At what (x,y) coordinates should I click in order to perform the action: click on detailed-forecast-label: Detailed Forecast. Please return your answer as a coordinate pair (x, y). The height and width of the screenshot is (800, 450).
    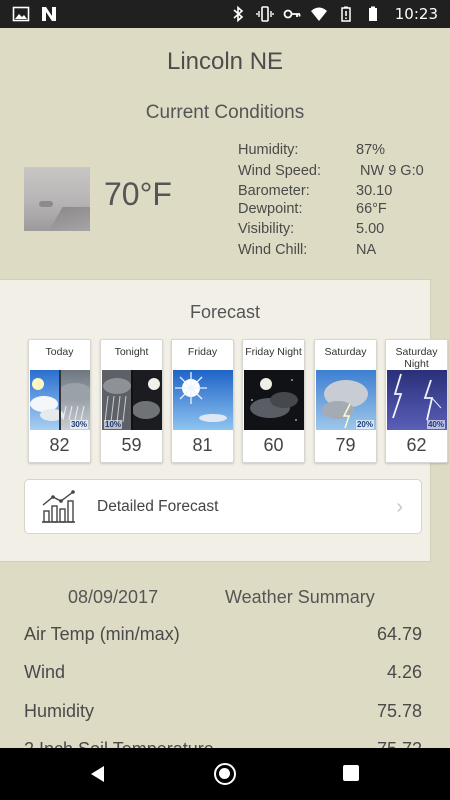
    Looking at the image, I should click on (158, 506).